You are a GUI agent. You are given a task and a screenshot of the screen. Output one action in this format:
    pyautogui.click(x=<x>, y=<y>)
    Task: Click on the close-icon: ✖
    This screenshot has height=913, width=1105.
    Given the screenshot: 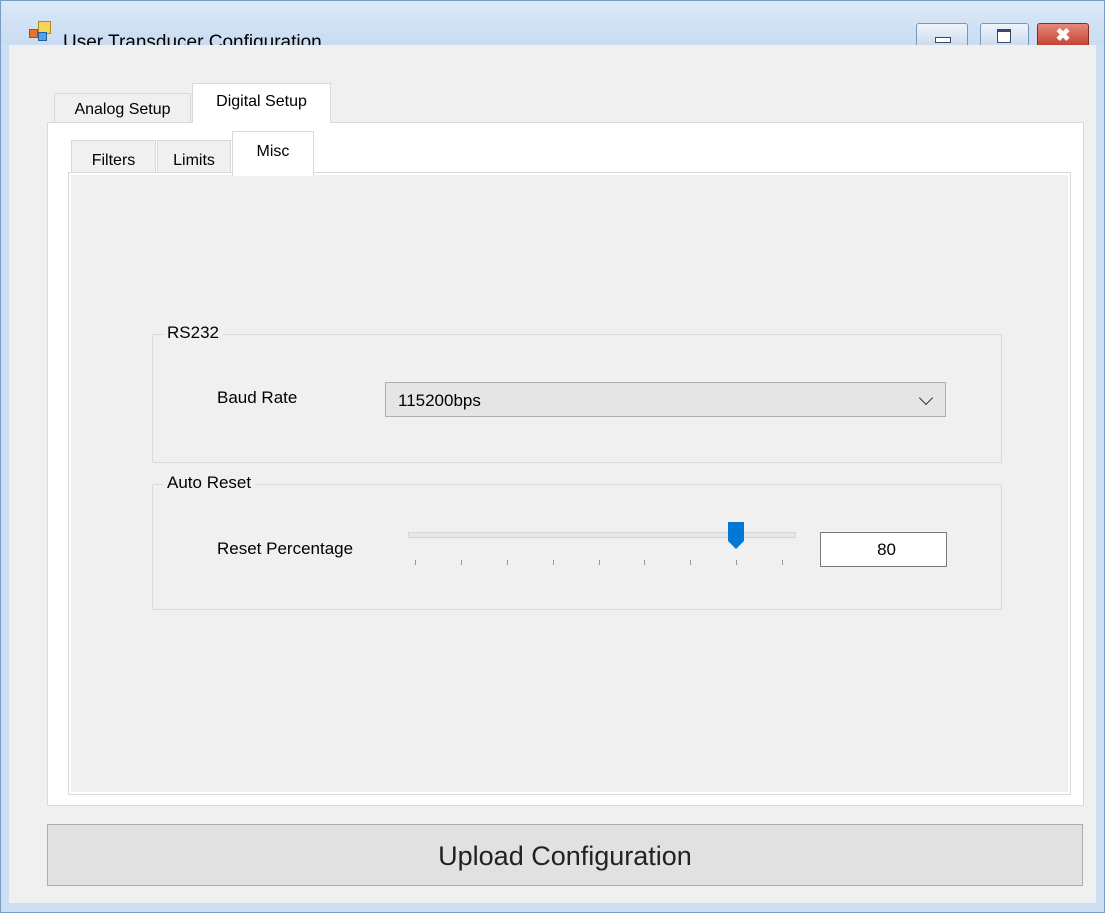 What is the action you would take?
    pyautogui.click(x=1063, y=35)
    